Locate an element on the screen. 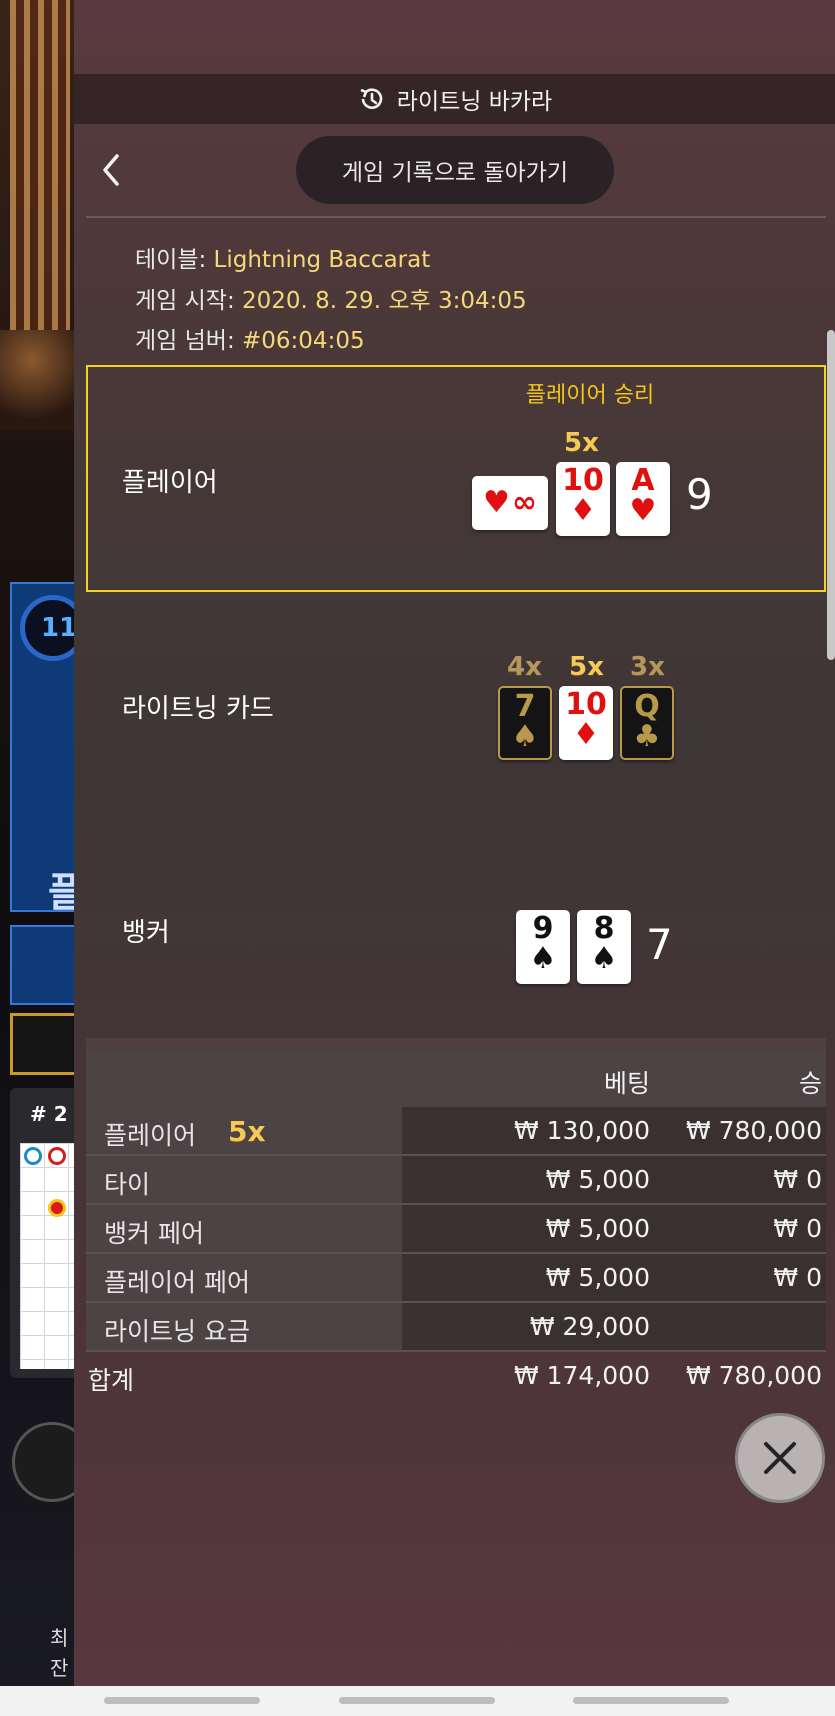 Image resolution: width=835 pixels, height=1716 pixels. player-card-1: ♥ ∞ is located at coordinates (510, 503).